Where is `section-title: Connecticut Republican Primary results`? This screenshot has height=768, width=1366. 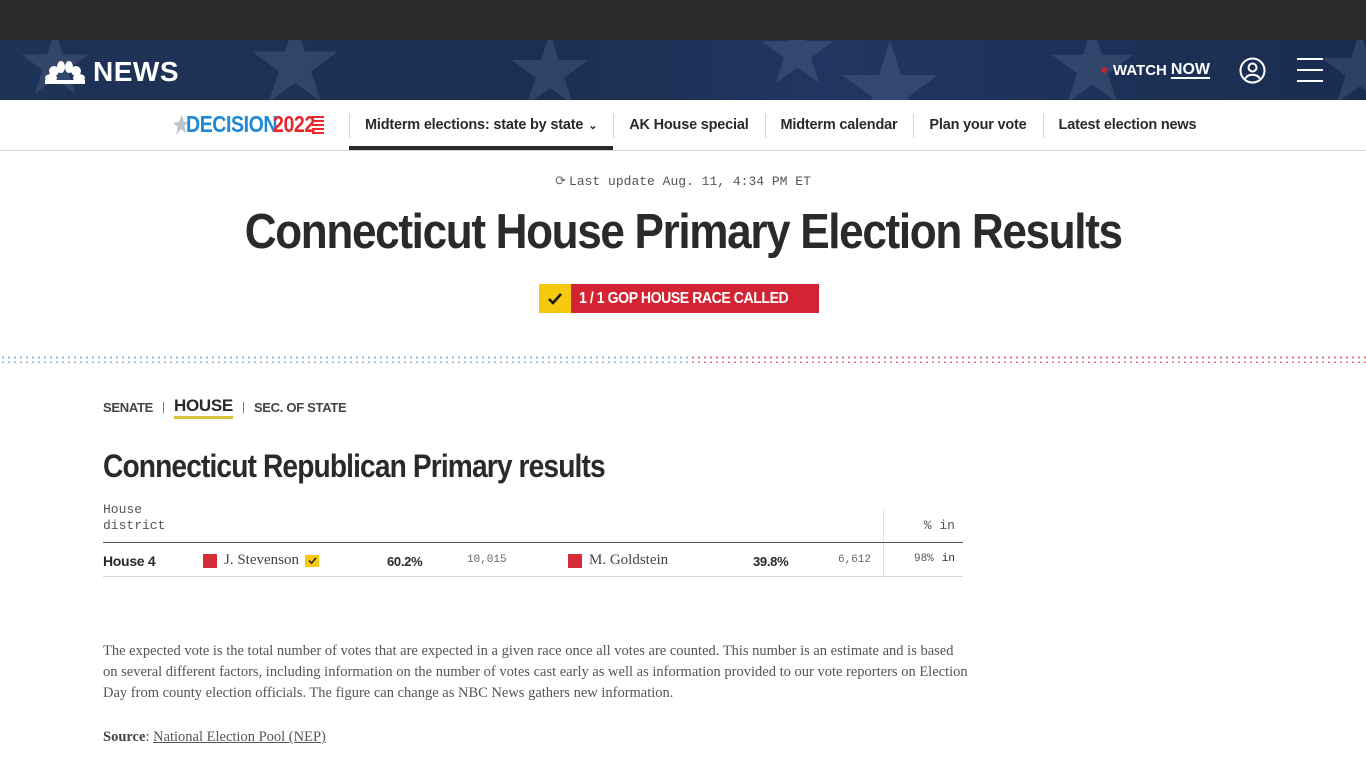 section-title: Connecticut Republican Primary results is located at coordinates (388, 466).